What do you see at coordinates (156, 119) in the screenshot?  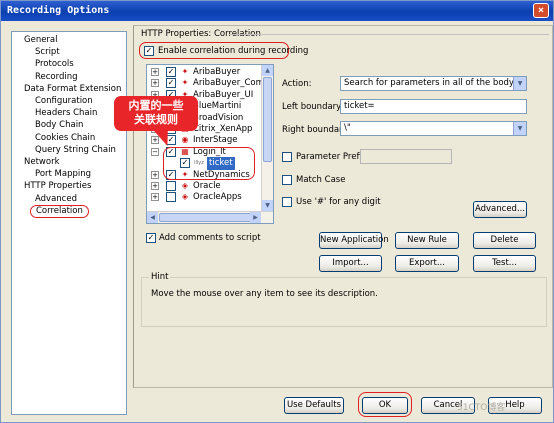 I see `callout-line-2: 关联规则` at bounding box center [156, 119].